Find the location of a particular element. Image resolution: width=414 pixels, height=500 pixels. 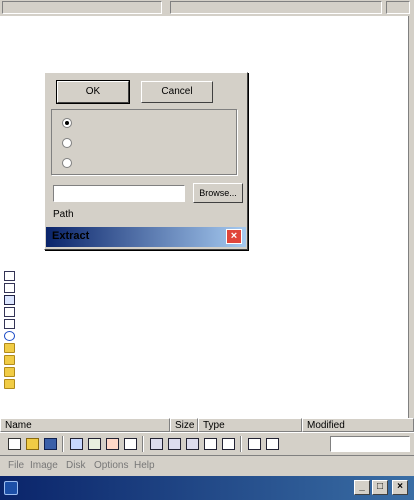

cancel-button: Cancel is located at coordinates (177, 92).